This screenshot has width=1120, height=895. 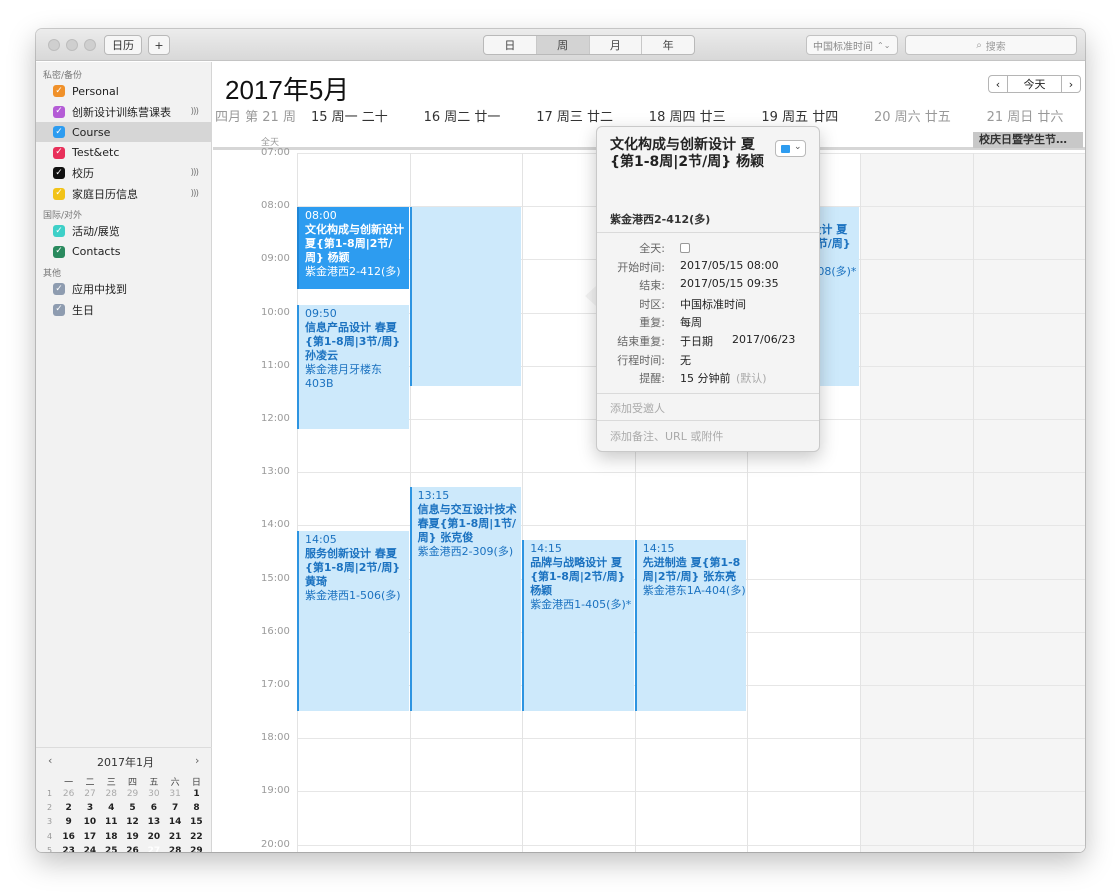 I want to click on mini-calendar-day: 12, so click(x=132, y=822).